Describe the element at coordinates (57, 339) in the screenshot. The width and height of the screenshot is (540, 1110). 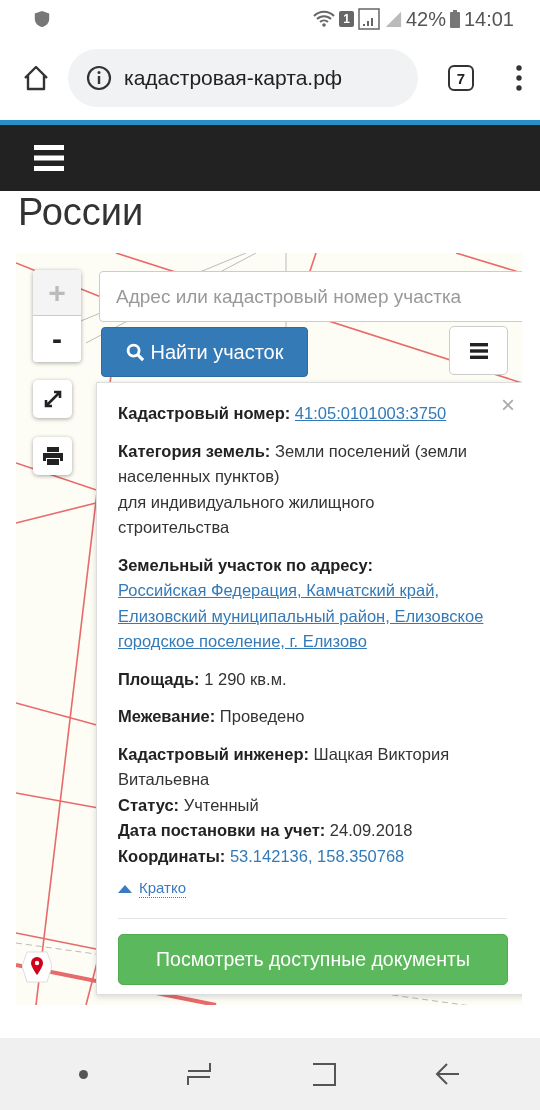
I see `zoom-out-button: -` at that location.